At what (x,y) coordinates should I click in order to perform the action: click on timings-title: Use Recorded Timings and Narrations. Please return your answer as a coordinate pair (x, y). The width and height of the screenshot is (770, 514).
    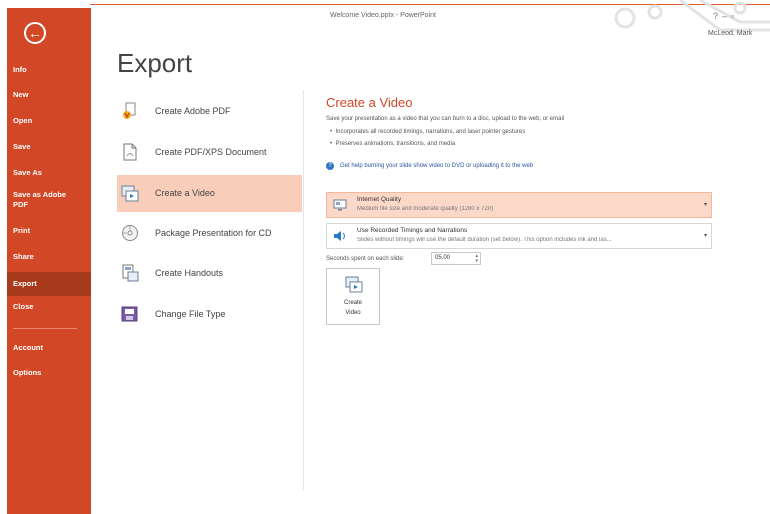
    Looking at the image, I should click on (412, 230).